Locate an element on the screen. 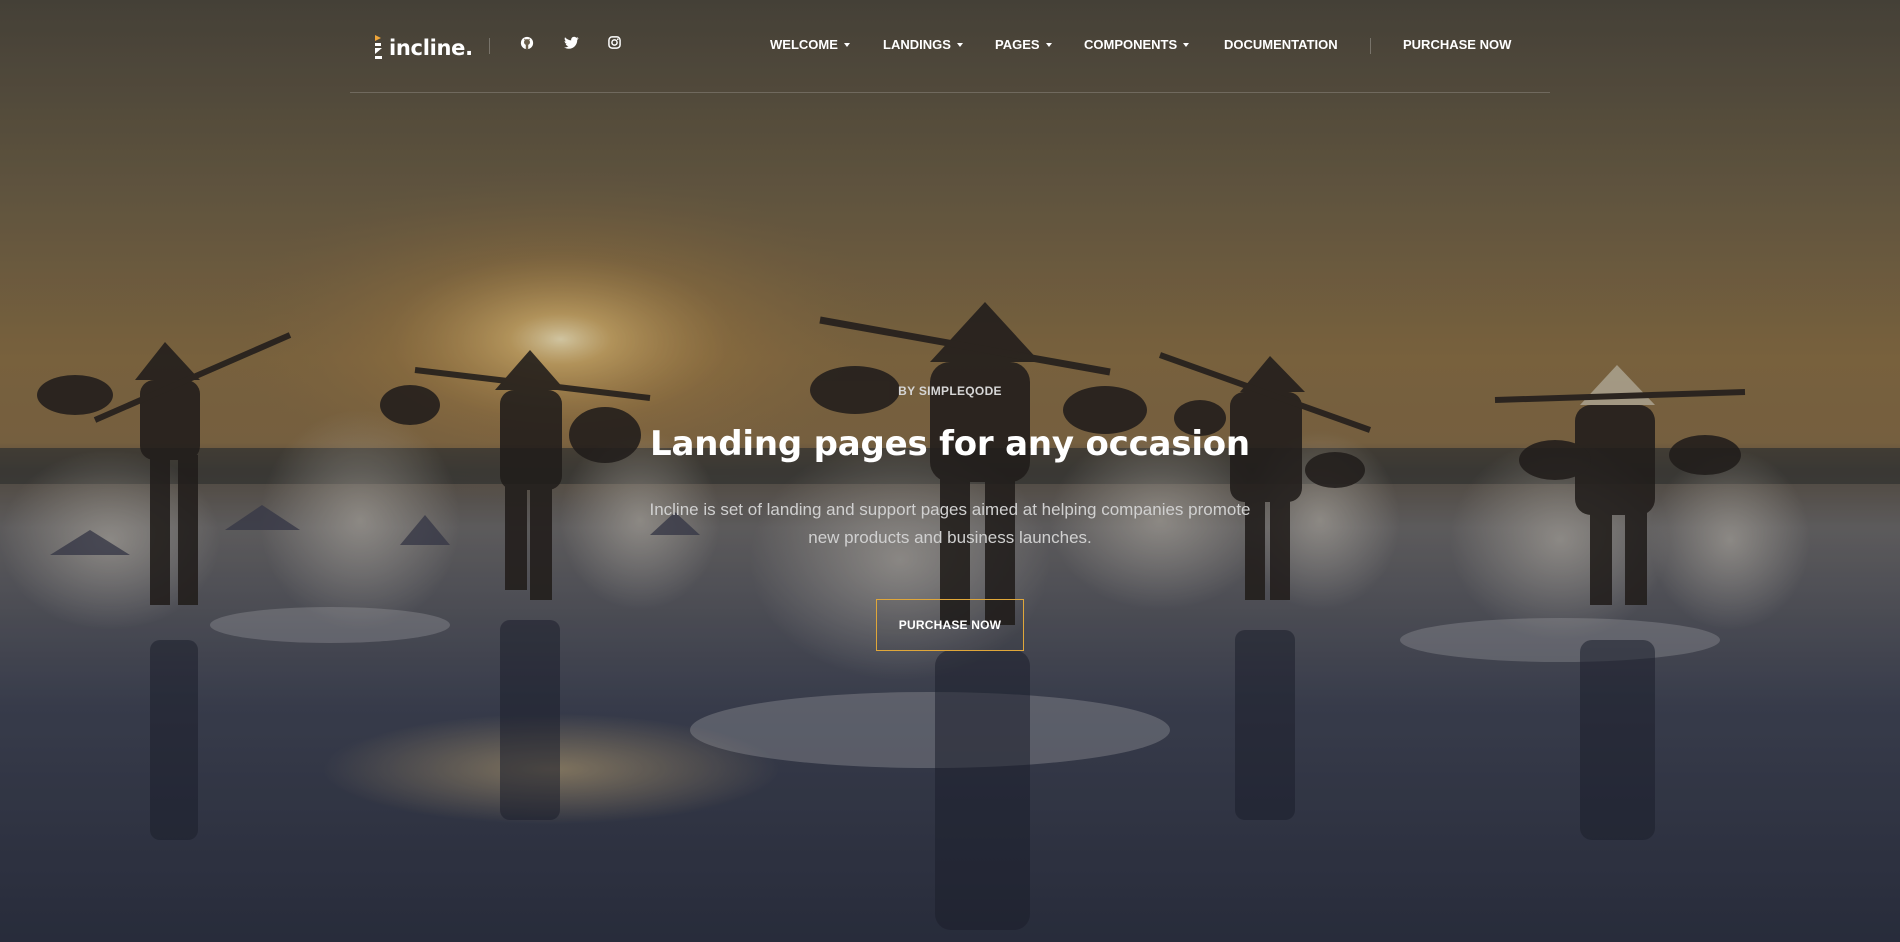 Image resolution: width=1900 pixels, height=942 pixels. nav-item-documentation: DOCUMENTATION is located at coordinates (1281, 44).